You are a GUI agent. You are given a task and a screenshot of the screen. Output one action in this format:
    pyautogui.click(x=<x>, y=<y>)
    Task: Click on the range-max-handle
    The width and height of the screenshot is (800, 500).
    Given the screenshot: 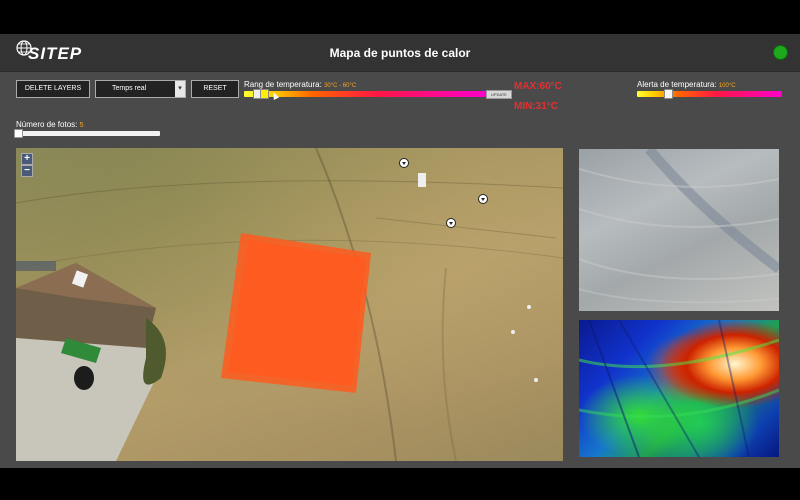 What is the action you would take?
    pyautogui.click(x=264, y=94)
    